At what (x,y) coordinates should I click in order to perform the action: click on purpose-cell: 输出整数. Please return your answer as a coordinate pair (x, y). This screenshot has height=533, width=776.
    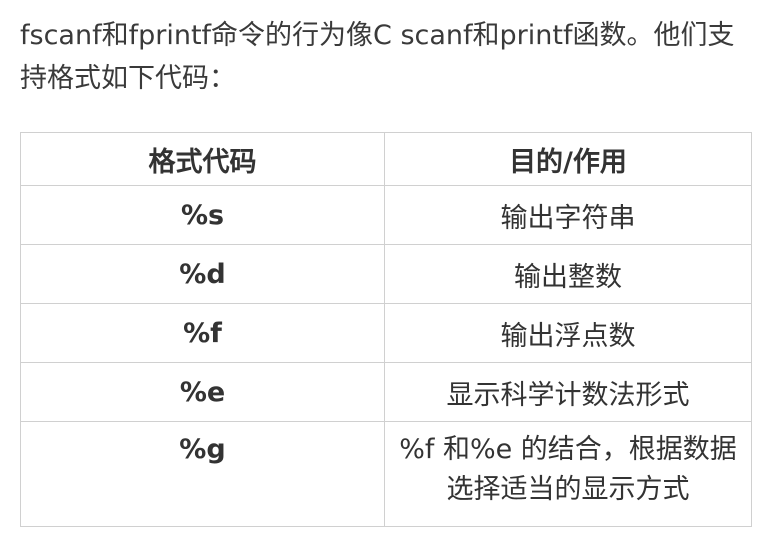
    Looking at the image, I should click on (568, 274).